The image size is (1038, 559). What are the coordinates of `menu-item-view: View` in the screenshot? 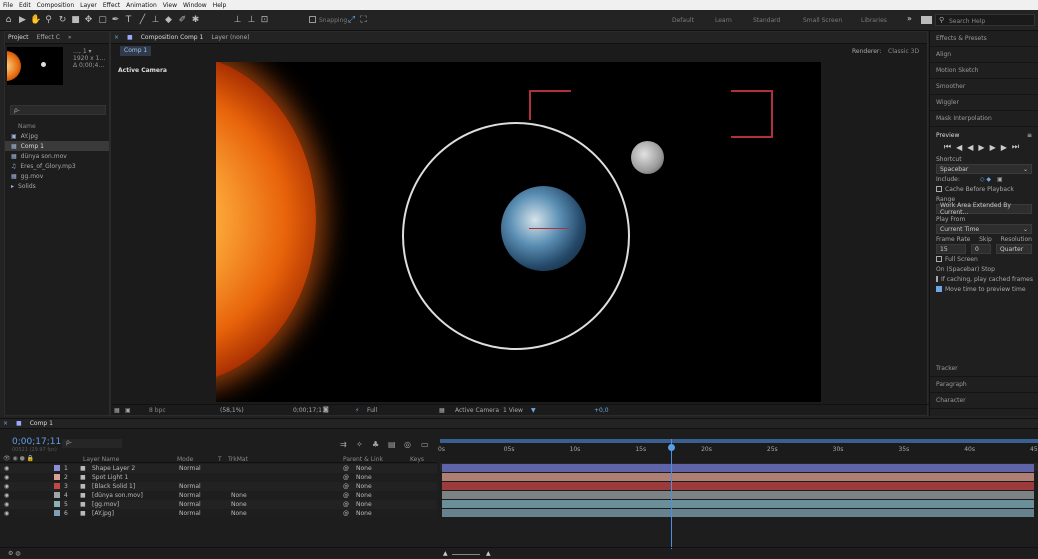 It's located at (170, 5).